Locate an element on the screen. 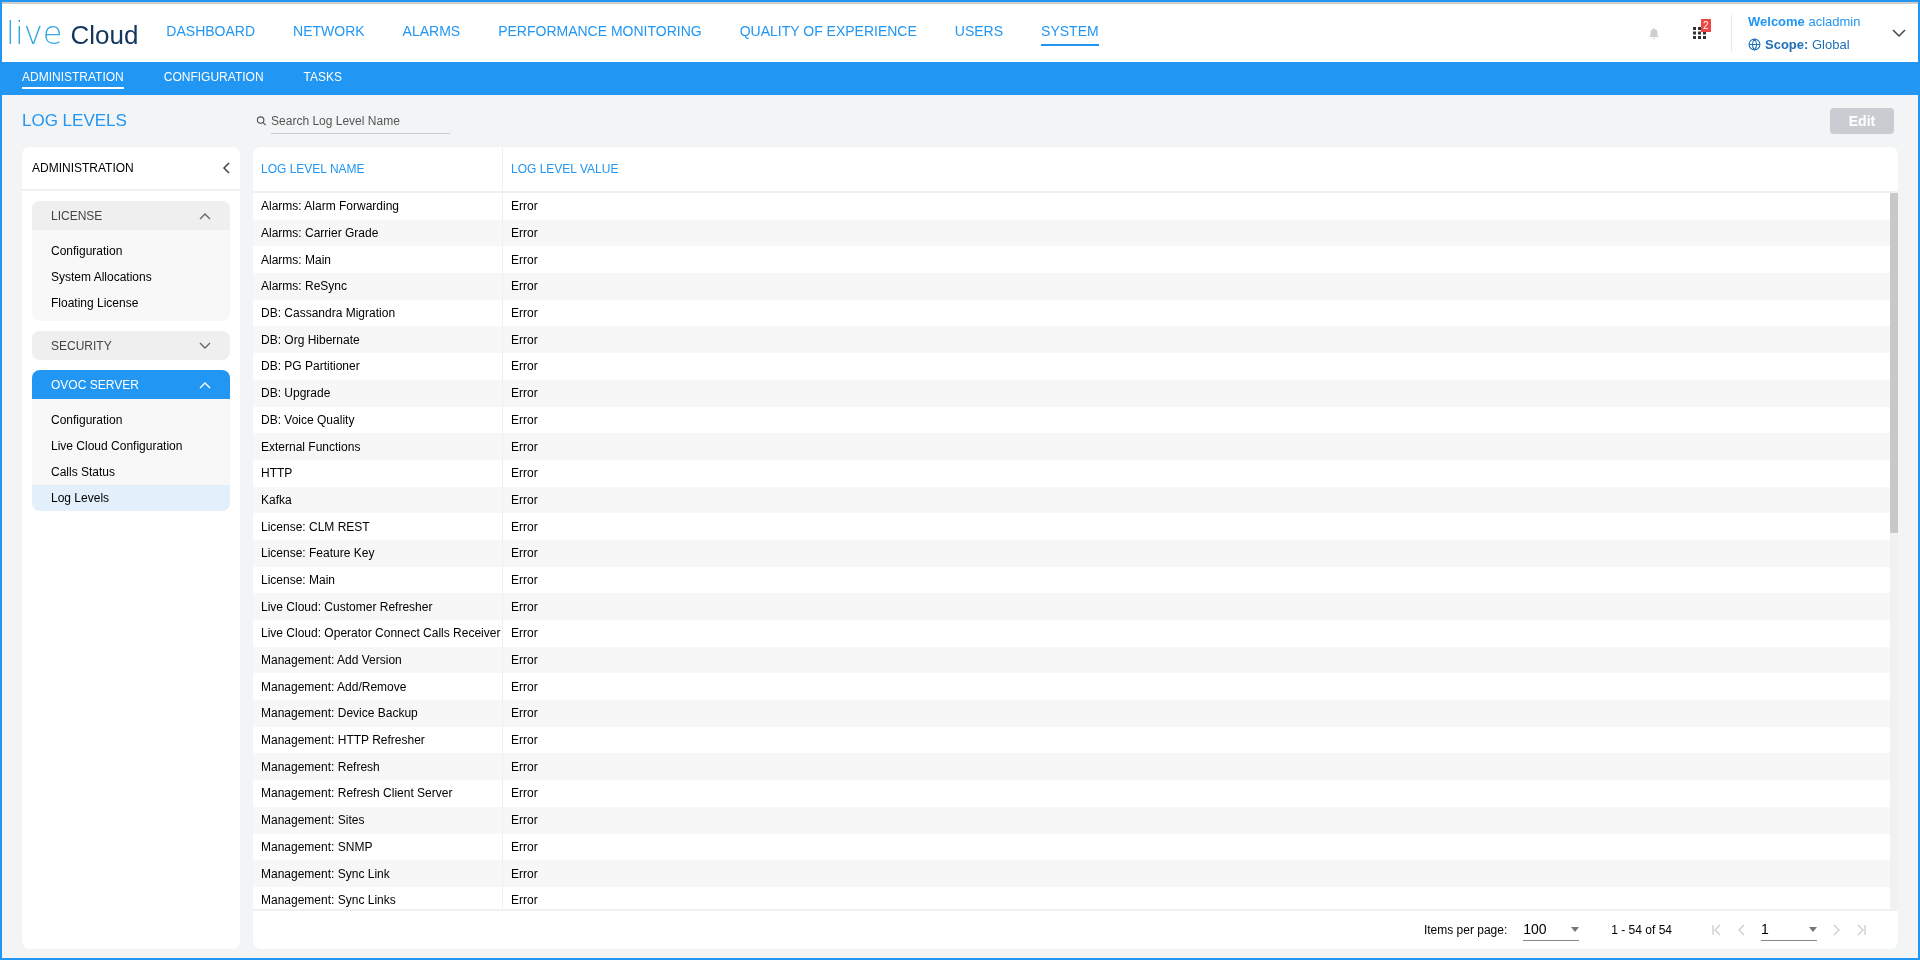  sidebar-title: ADMINISTRATION is located at coordinates (83, 168).